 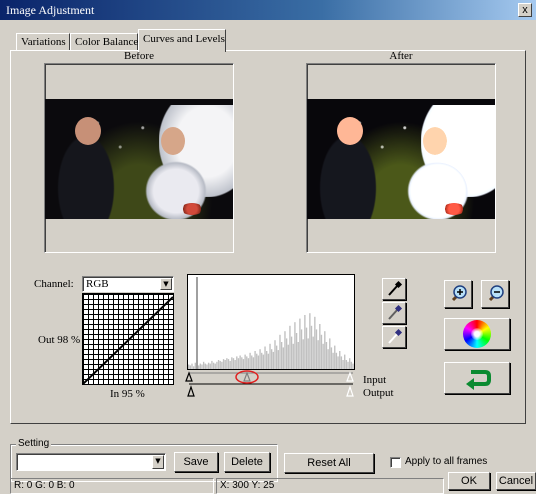 I want to click on zoom-in-icon, so click(x=459, y=293).